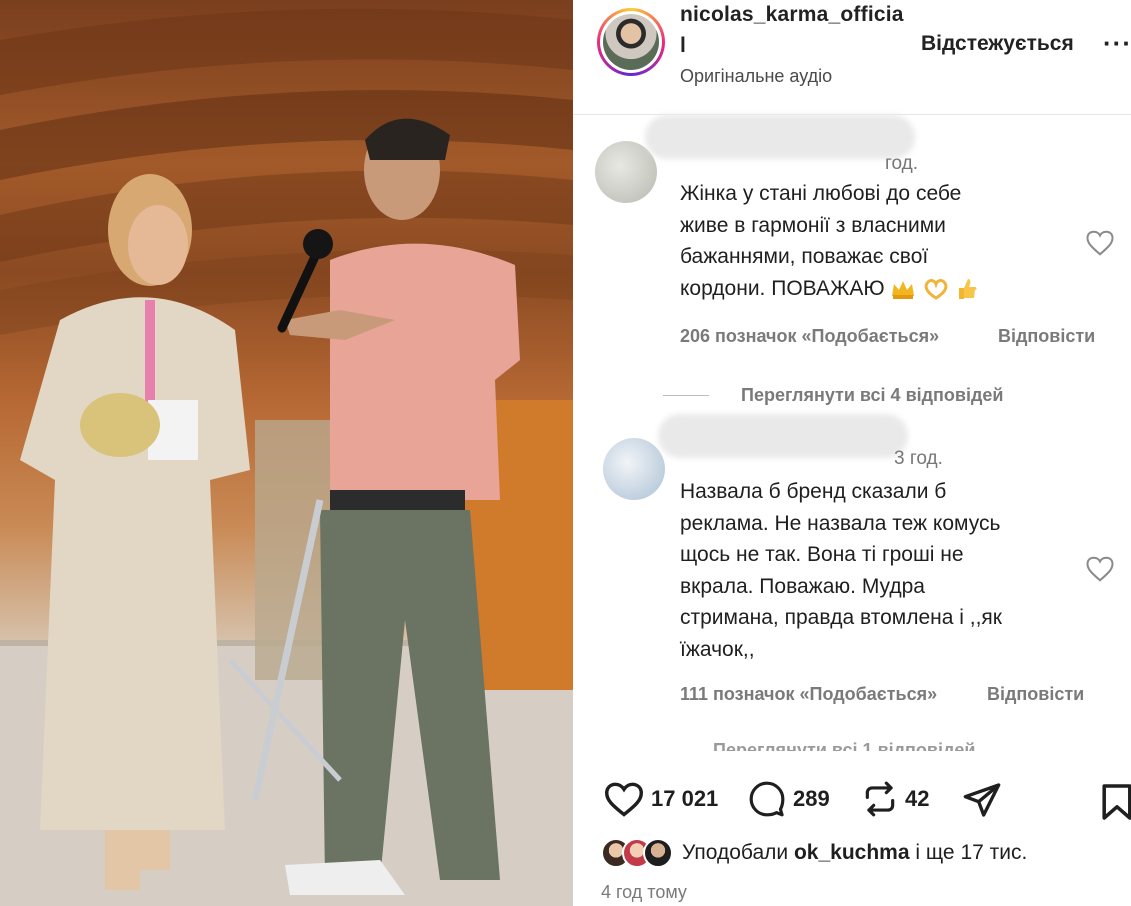 This screenshot has width=1131, height=906. What do you see at coordinates (804, 256) in the screenshot?
I see `comment-line: бажаннями, поважає свої` at bounding box center [804, 256].